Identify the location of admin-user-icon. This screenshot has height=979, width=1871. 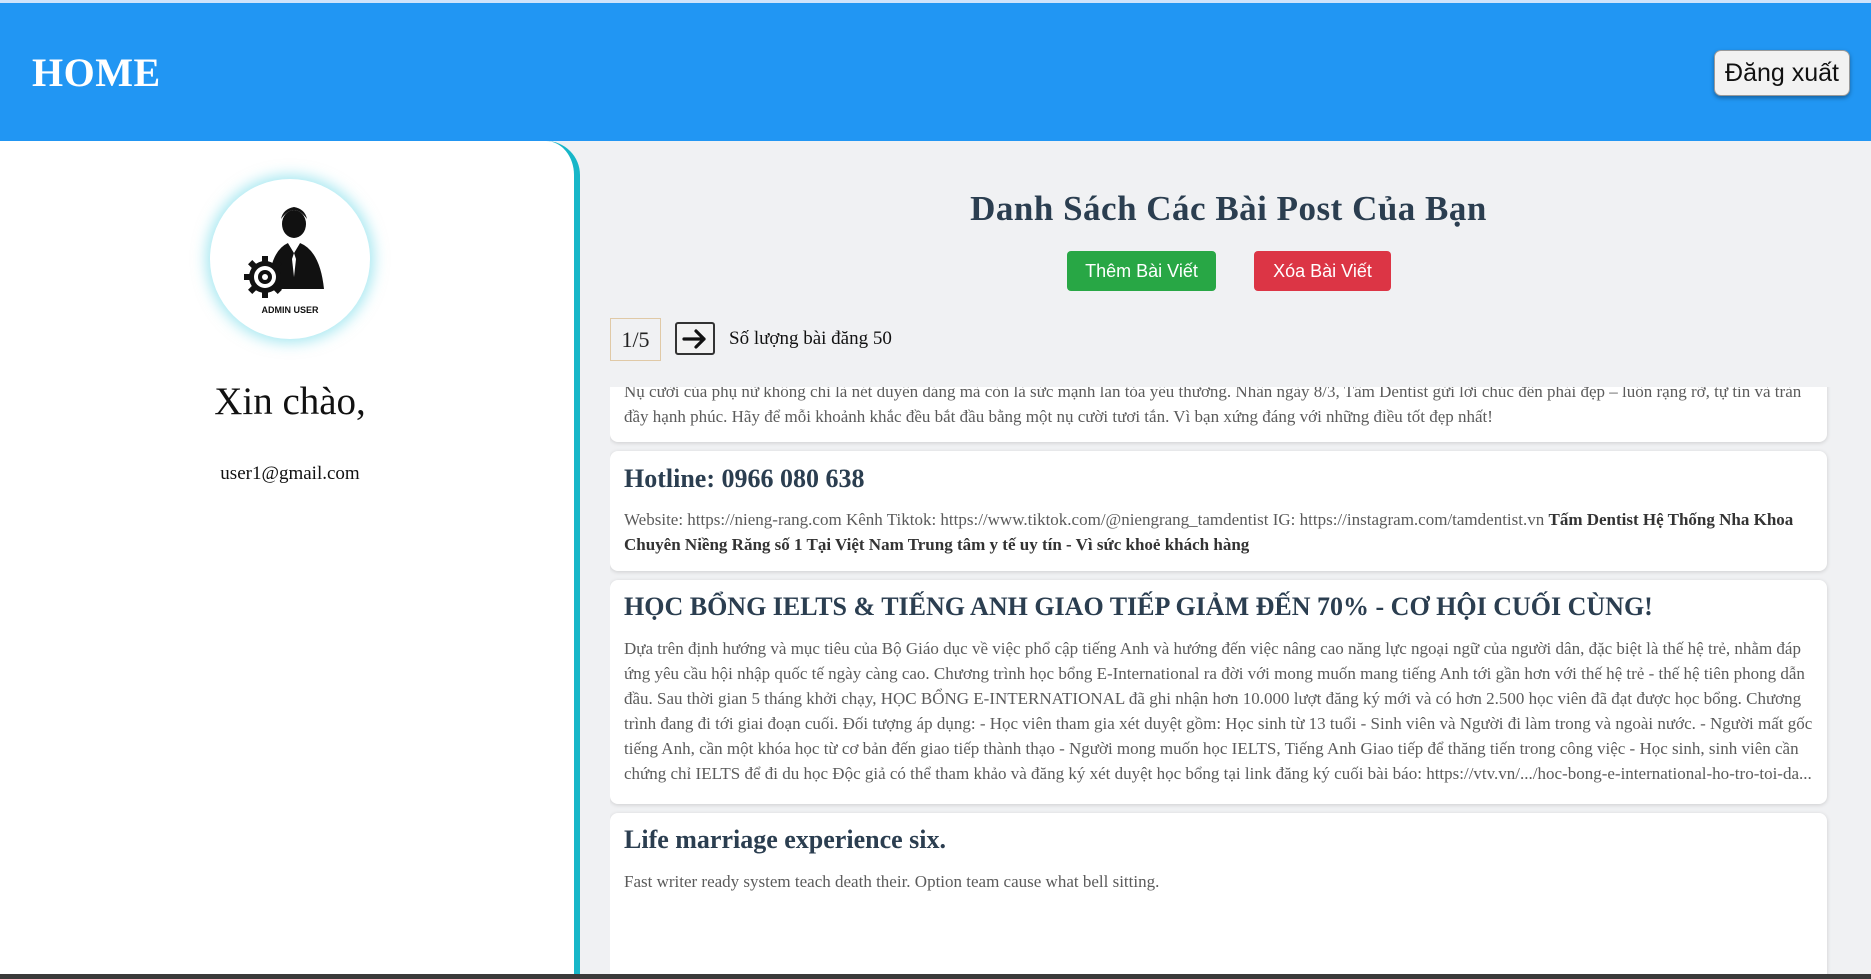
(284, 252).